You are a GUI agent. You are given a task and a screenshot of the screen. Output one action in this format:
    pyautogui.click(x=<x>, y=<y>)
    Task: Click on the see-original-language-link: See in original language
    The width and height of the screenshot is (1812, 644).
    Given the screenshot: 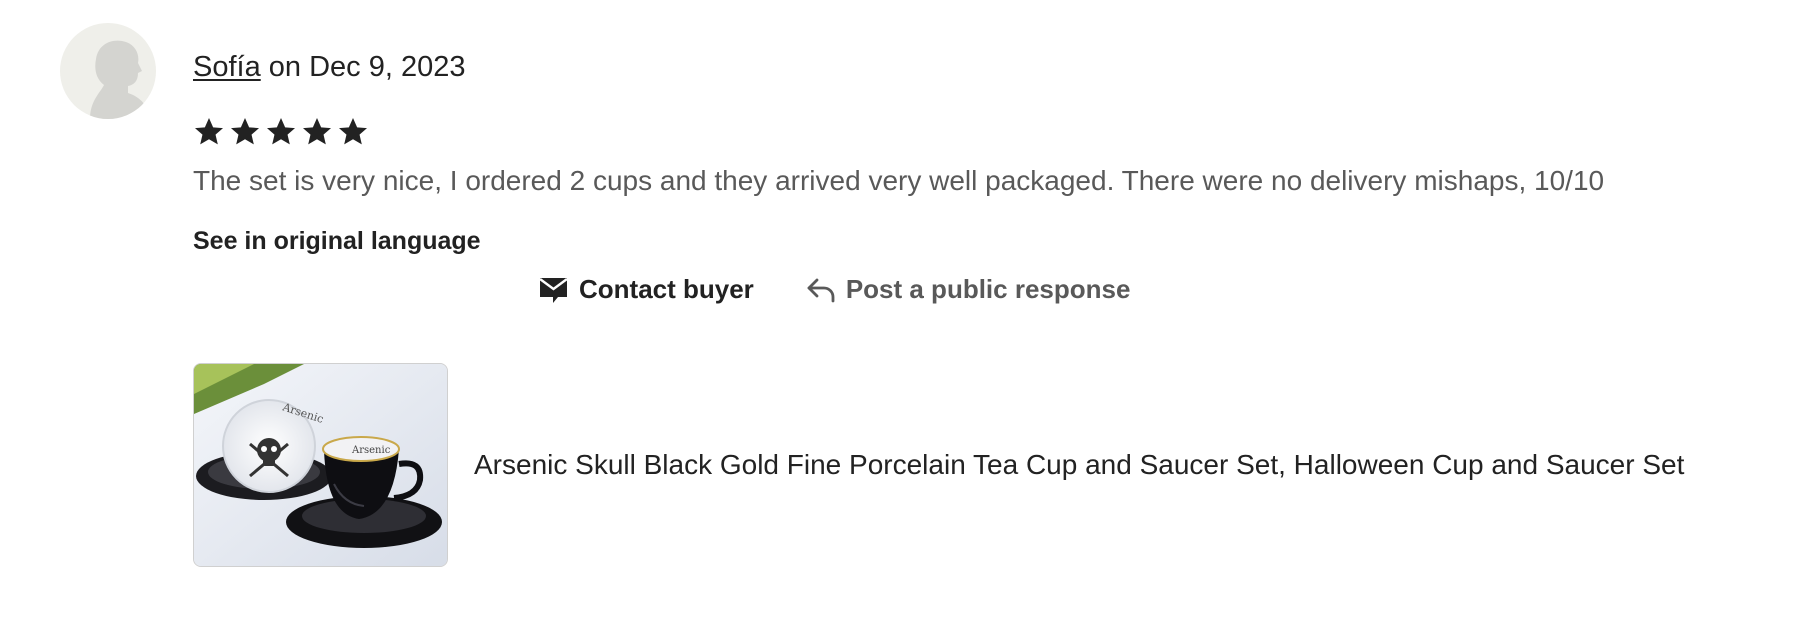 What is the action you would take?
    pyautogui.click(x=337, y=241)
    